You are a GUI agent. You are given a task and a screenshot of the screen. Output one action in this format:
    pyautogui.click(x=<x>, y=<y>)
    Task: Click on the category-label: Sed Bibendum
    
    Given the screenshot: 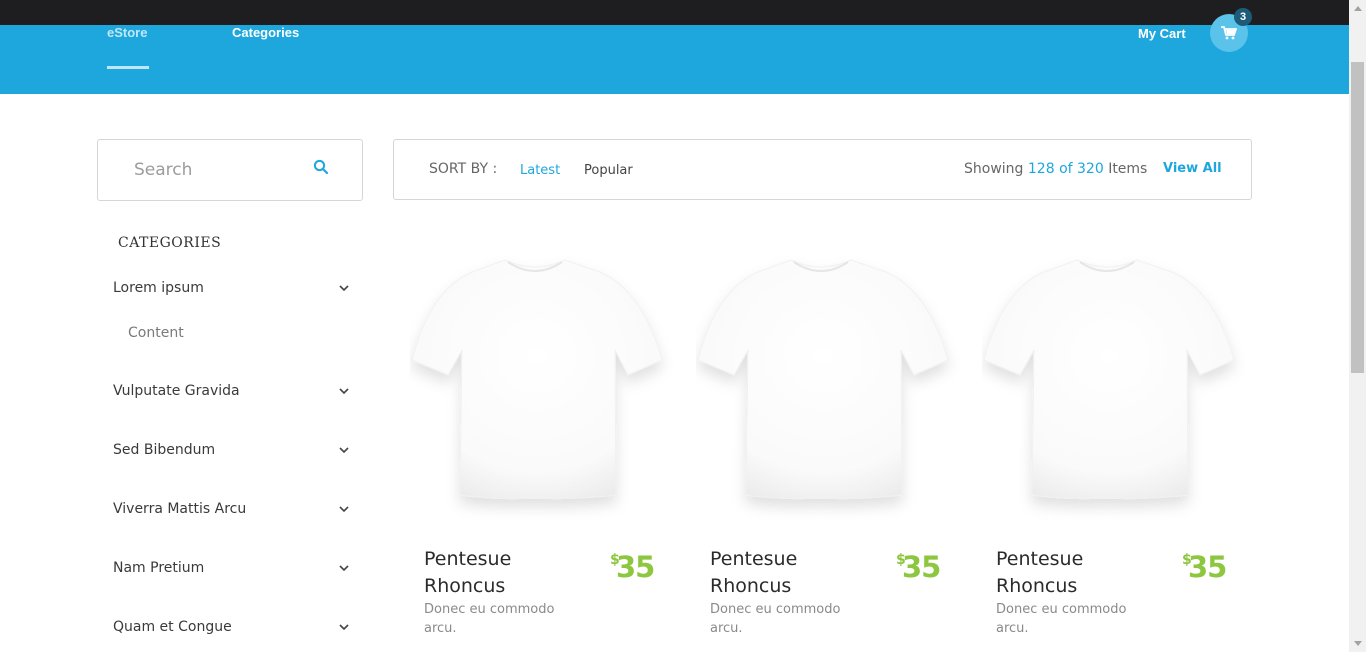 What is the action you would take?
    pyautogui.click(x=164, y=450)
    